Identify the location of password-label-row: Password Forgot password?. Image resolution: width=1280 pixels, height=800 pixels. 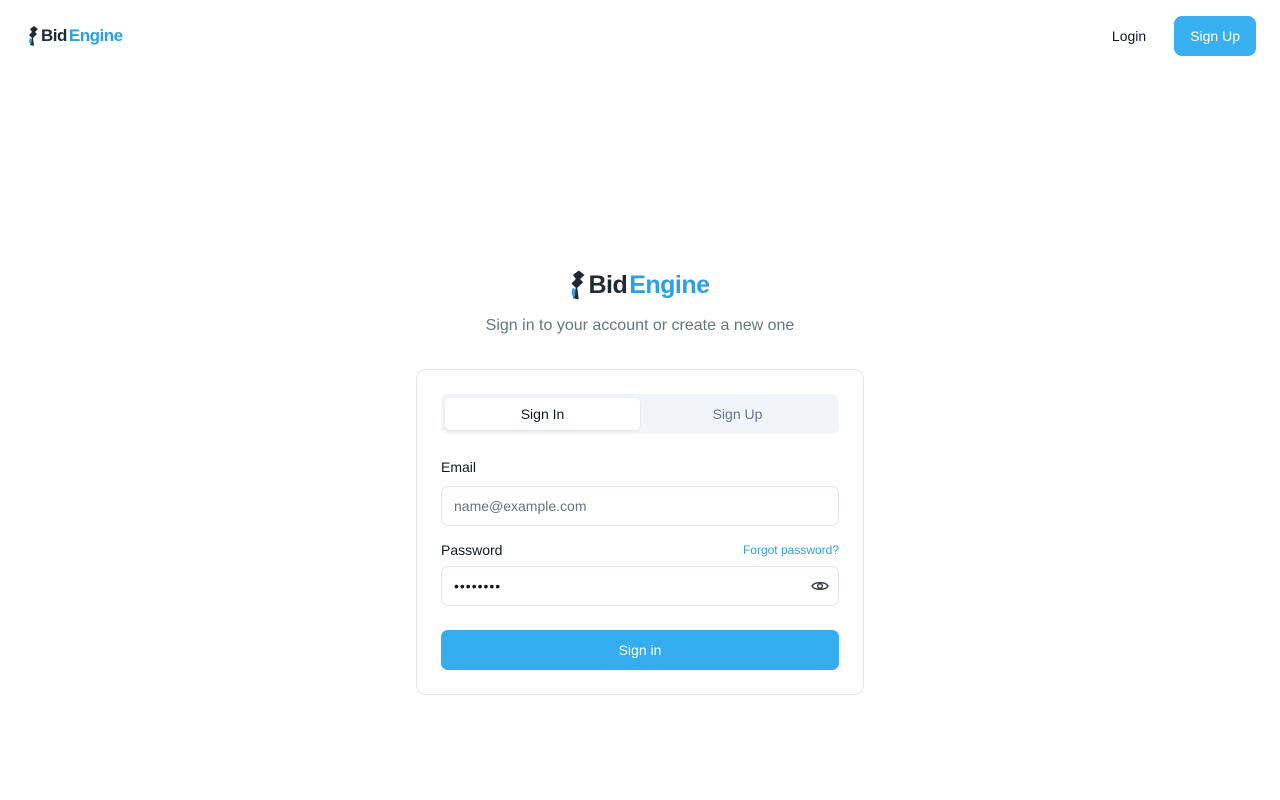
(640, 550).